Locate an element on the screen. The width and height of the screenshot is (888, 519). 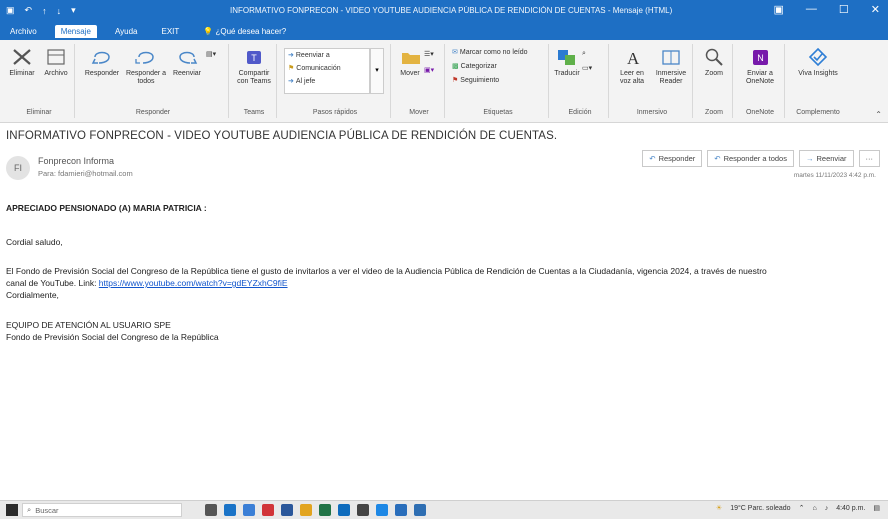
read-aloud-button: A Leer en voz alta is located at coordinates (632, 66).